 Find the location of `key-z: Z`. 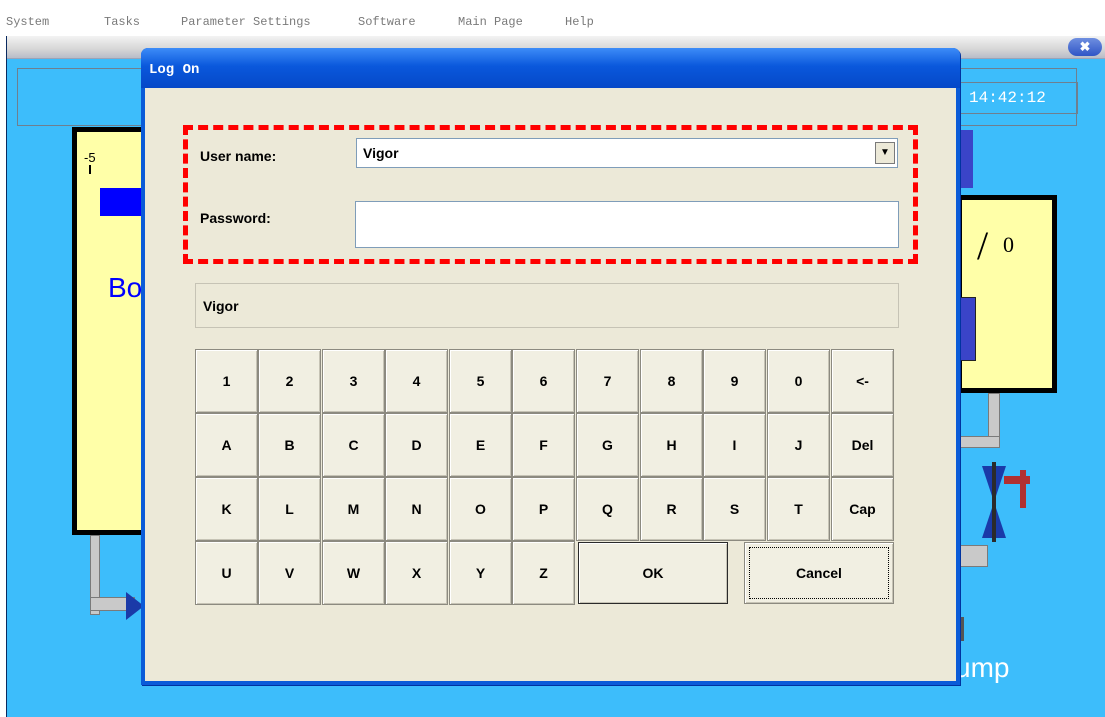

key-z: Z is located at coordinates (543, 573).